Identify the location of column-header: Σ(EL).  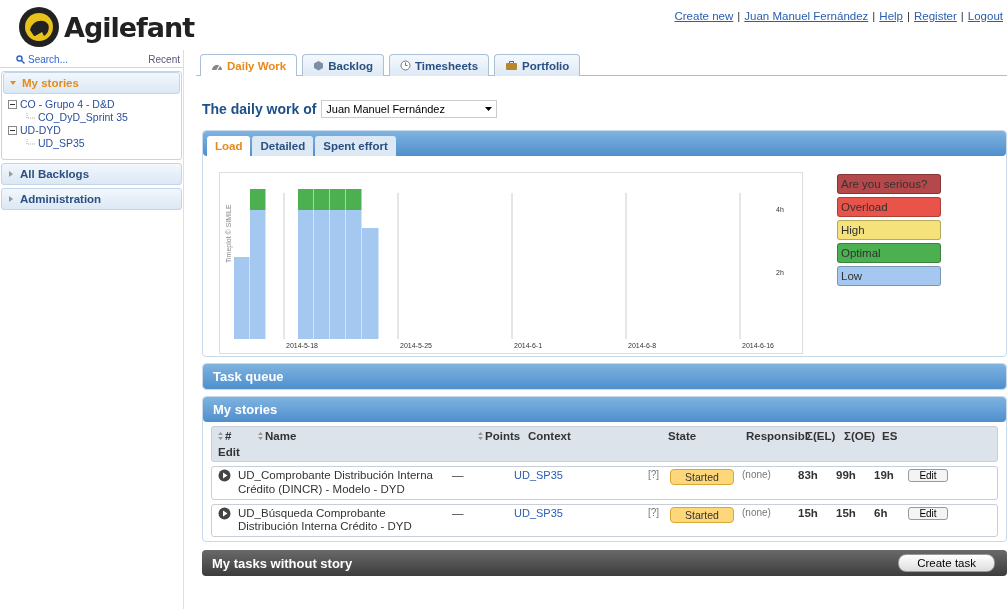
(825, 436).